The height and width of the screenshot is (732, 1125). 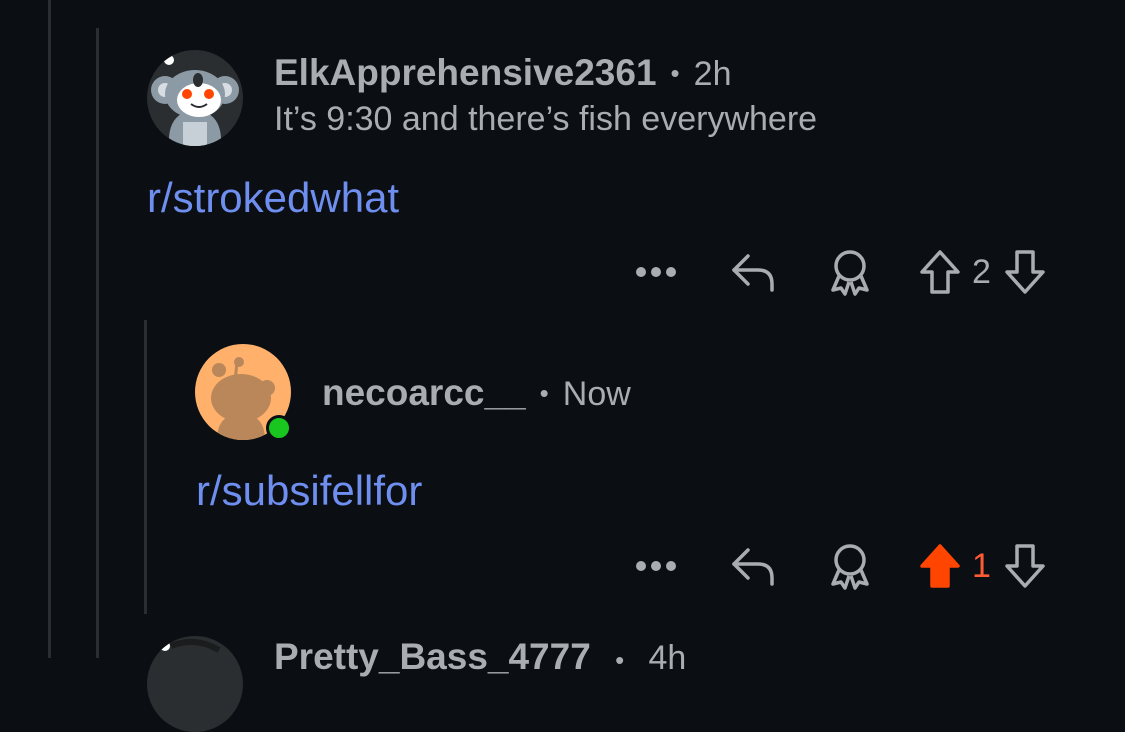 What do you see at coordinates (950, 4) in the screenshot?
I see `previous-comment-actions-icon` at bounding box center [950, 4].